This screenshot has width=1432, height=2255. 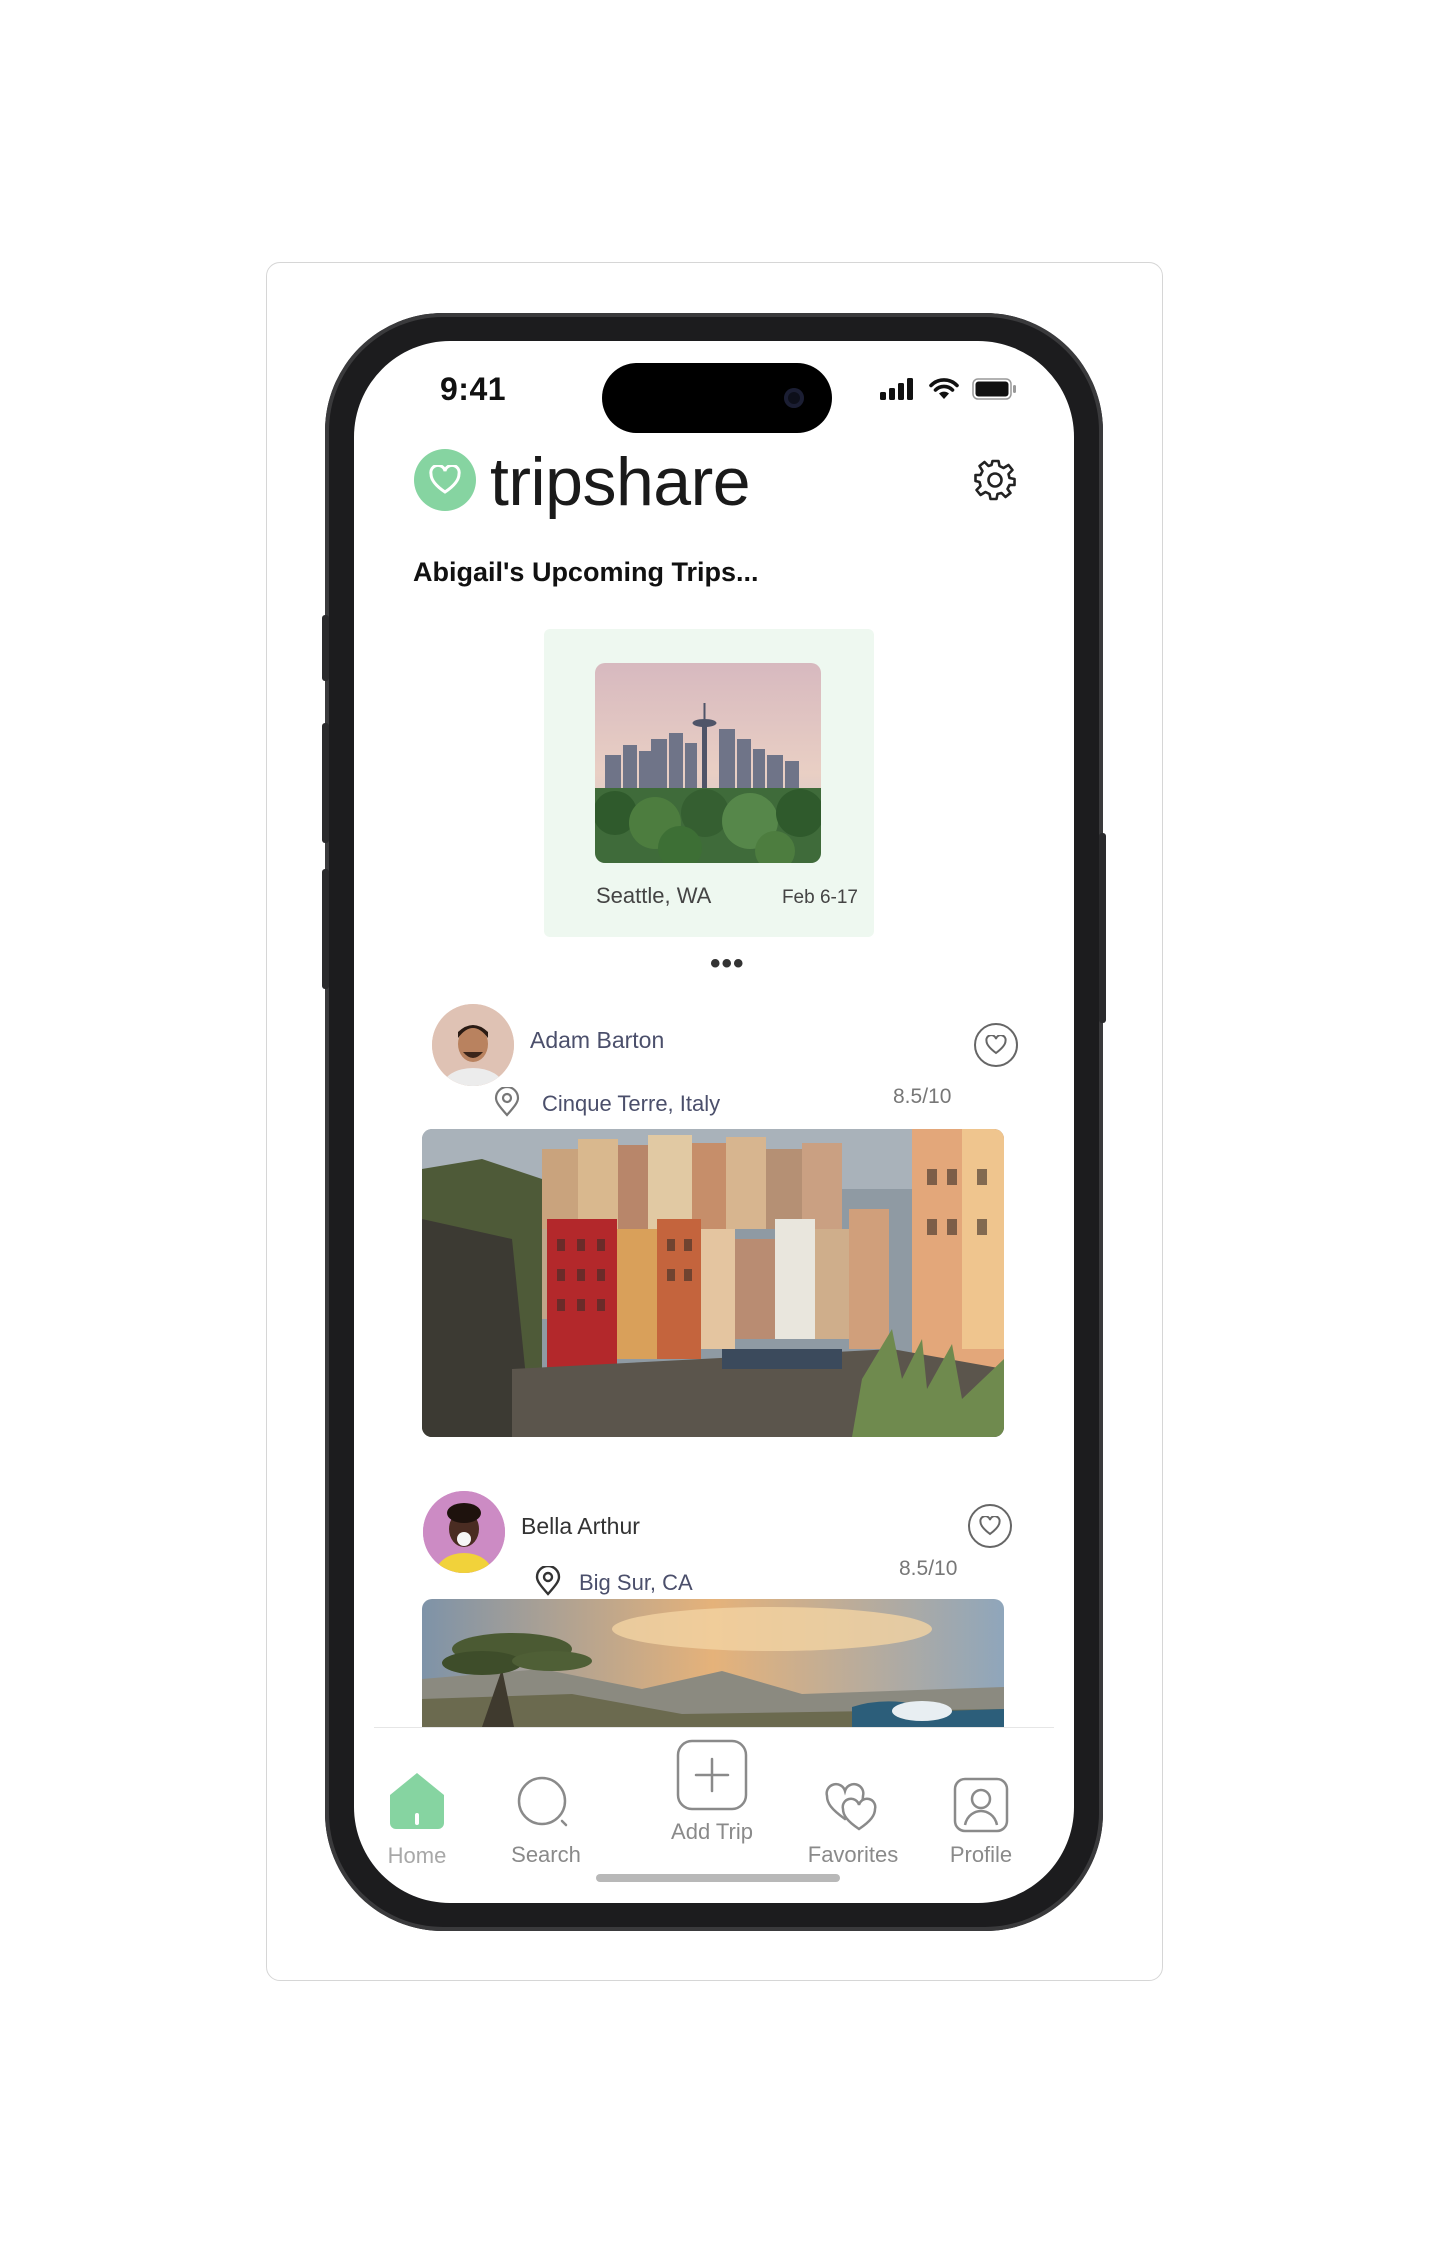 I want to click on nav-home: Home, so click(x=417, y=1818).